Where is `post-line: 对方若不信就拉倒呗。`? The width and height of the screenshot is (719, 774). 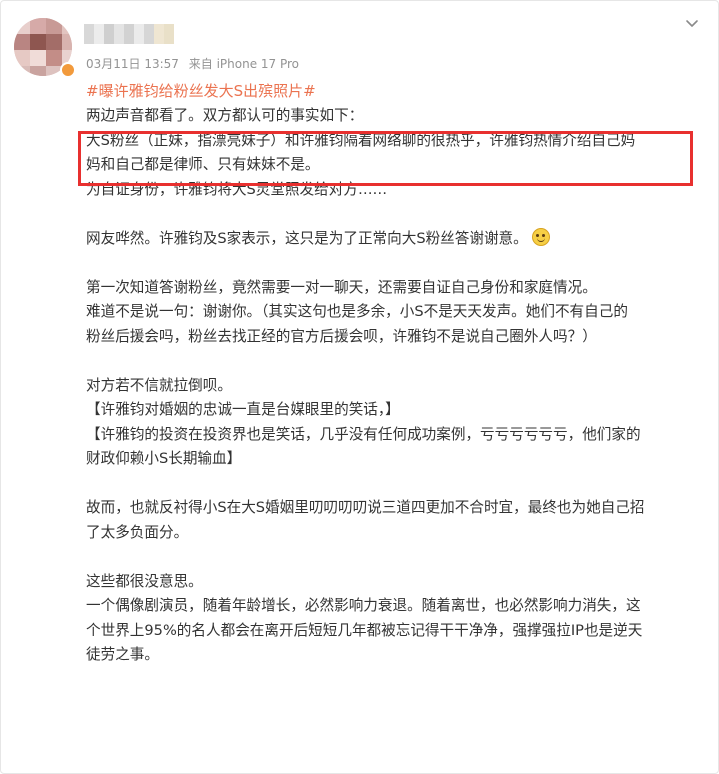 post-line: 对方若不信就拉倒呗。 is located at coordinates (159, 385).